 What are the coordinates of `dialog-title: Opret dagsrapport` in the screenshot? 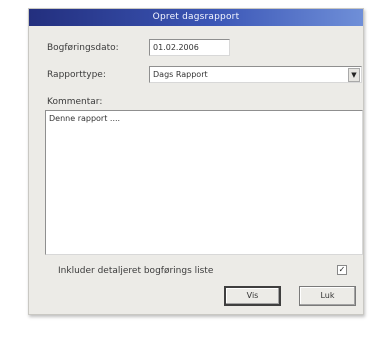 It's located at (196, 17).